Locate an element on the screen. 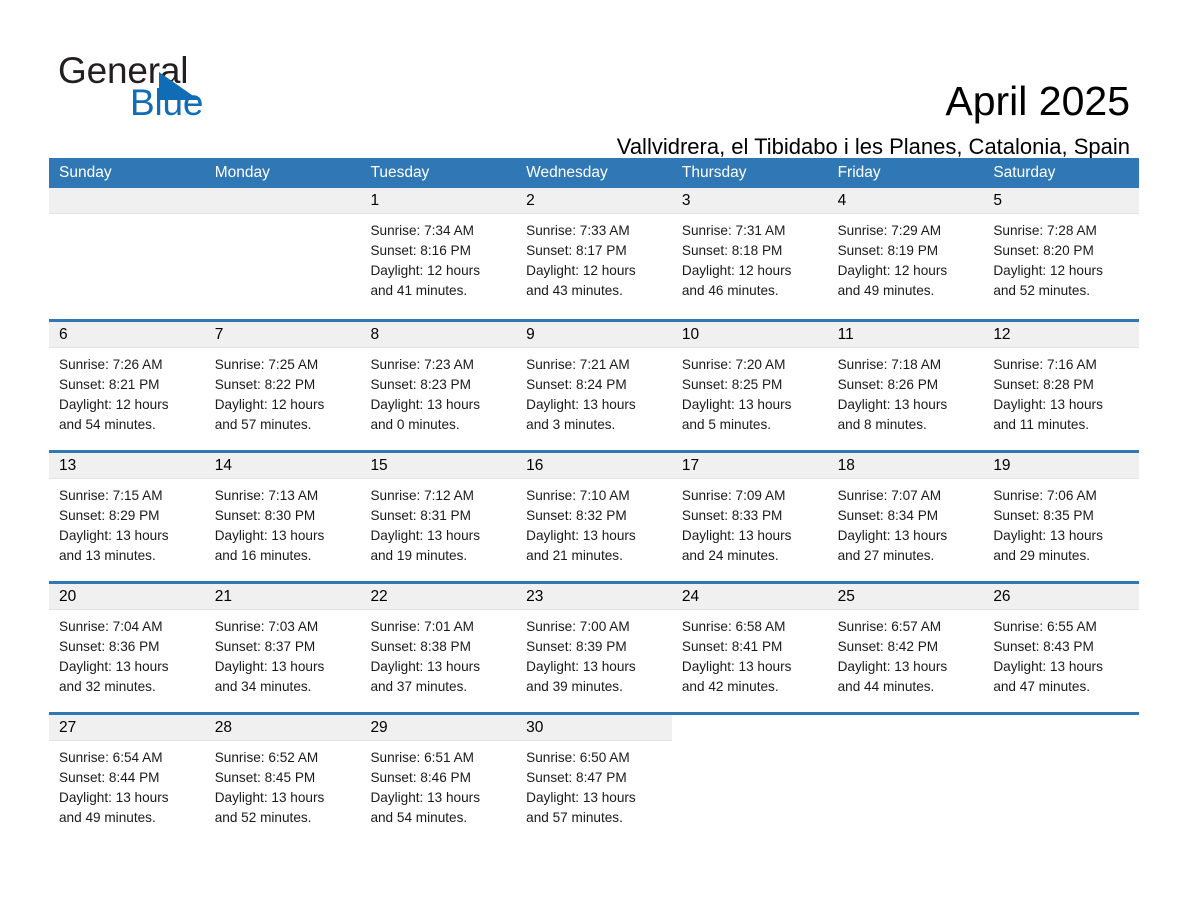 This screenshot has height=918, width=1188. sunrise-time: Sunrise: 7:29 AM is located at coordinates (889, 230).